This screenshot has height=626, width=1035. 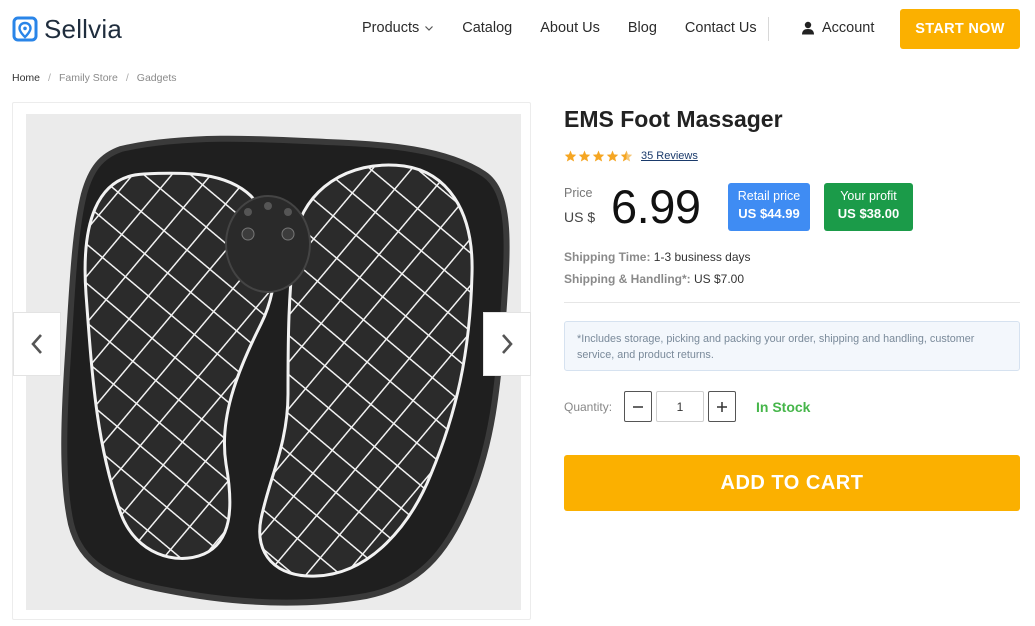 I want to click on nav-label: Contact Us, so click(x=720, y=28).